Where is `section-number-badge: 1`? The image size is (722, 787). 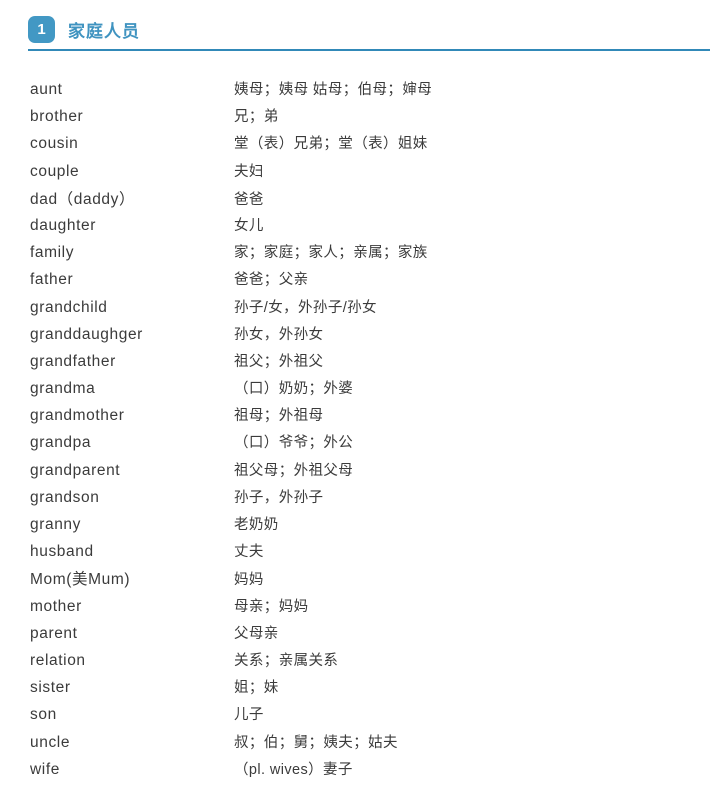 section-number-badge: 1 is located at coordinates (41, 29).